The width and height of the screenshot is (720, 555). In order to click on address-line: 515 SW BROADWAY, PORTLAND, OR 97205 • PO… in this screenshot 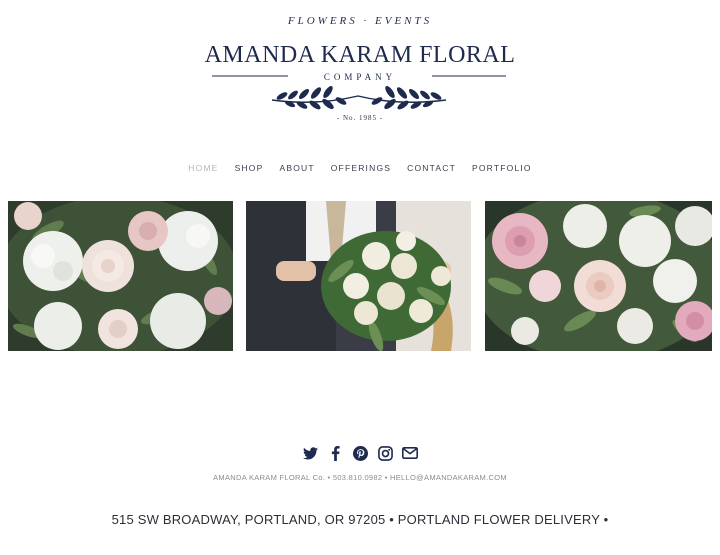, I will do `click(360, 519)`.